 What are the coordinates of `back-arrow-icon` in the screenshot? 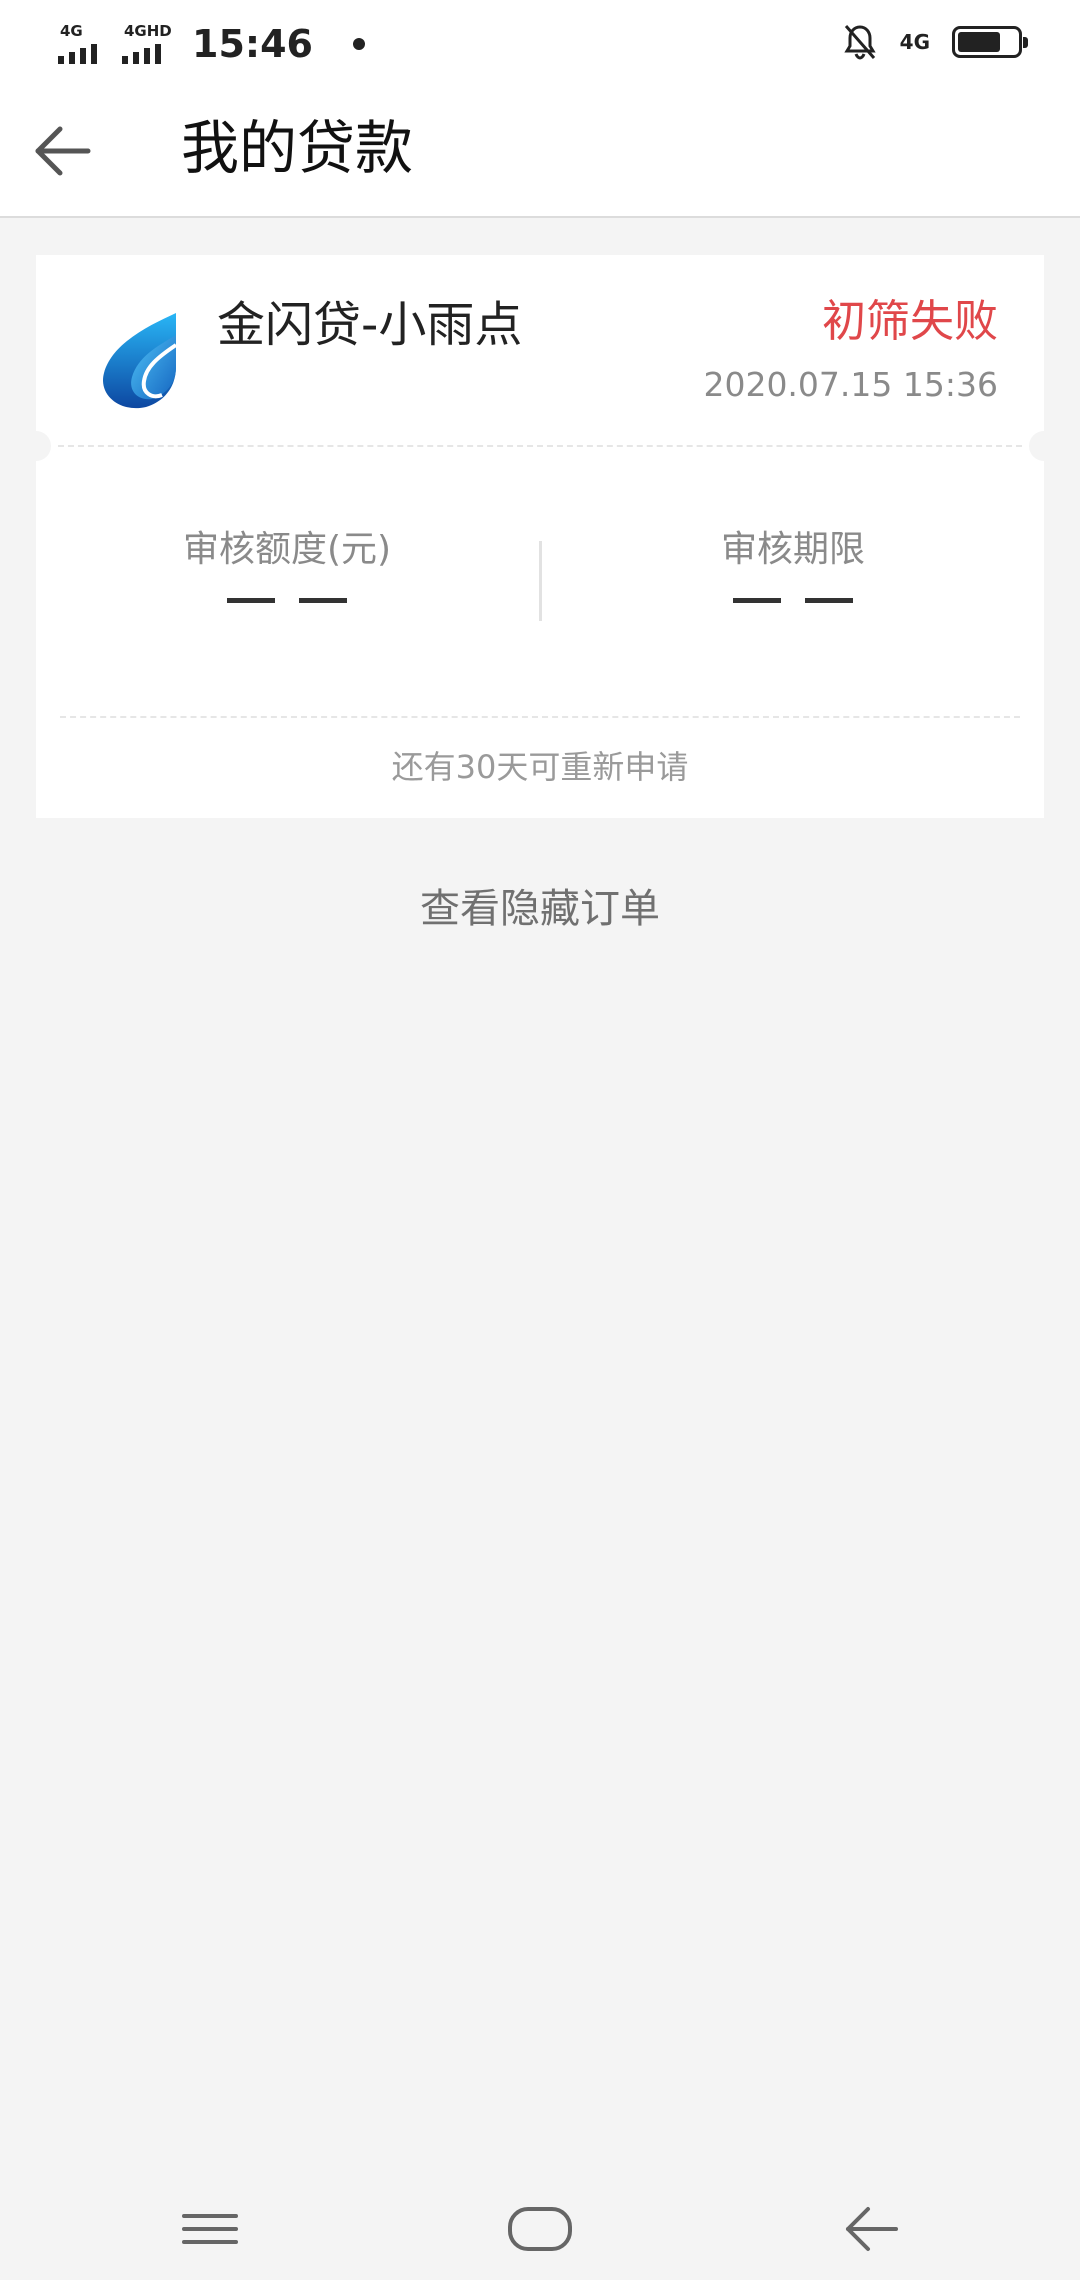 It's located at (63, 151).